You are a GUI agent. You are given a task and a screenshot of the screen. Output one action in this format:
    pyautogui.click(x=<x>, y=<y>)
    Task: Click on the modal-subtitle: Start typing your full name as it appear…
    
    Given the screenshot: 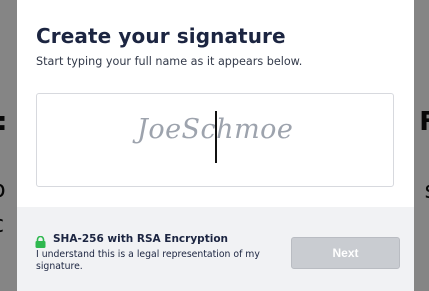 What is the action you would take?
    pyautogui.click(x=169, y=61)
    